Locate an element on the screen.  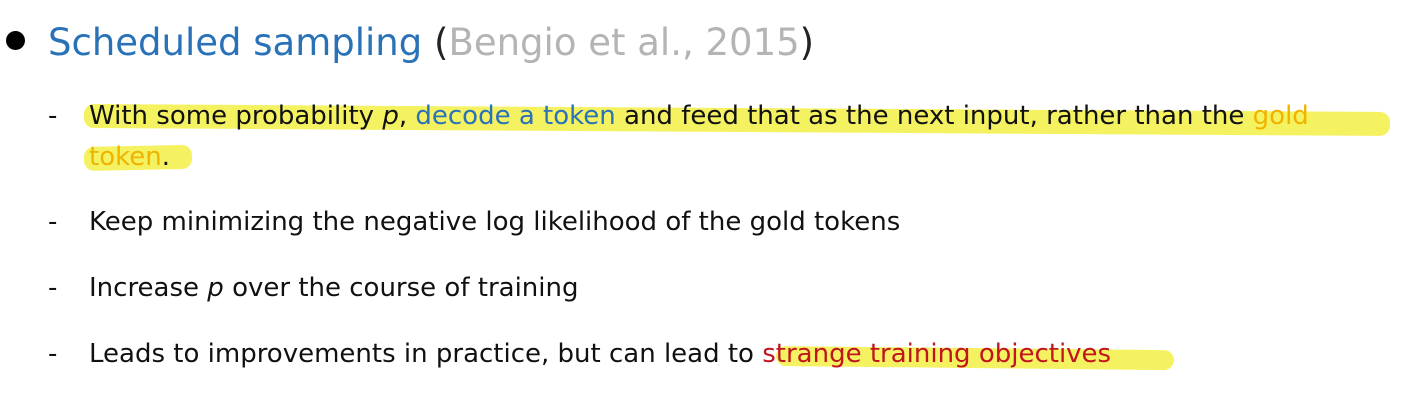
period: . is located at coordinates (165, 157).